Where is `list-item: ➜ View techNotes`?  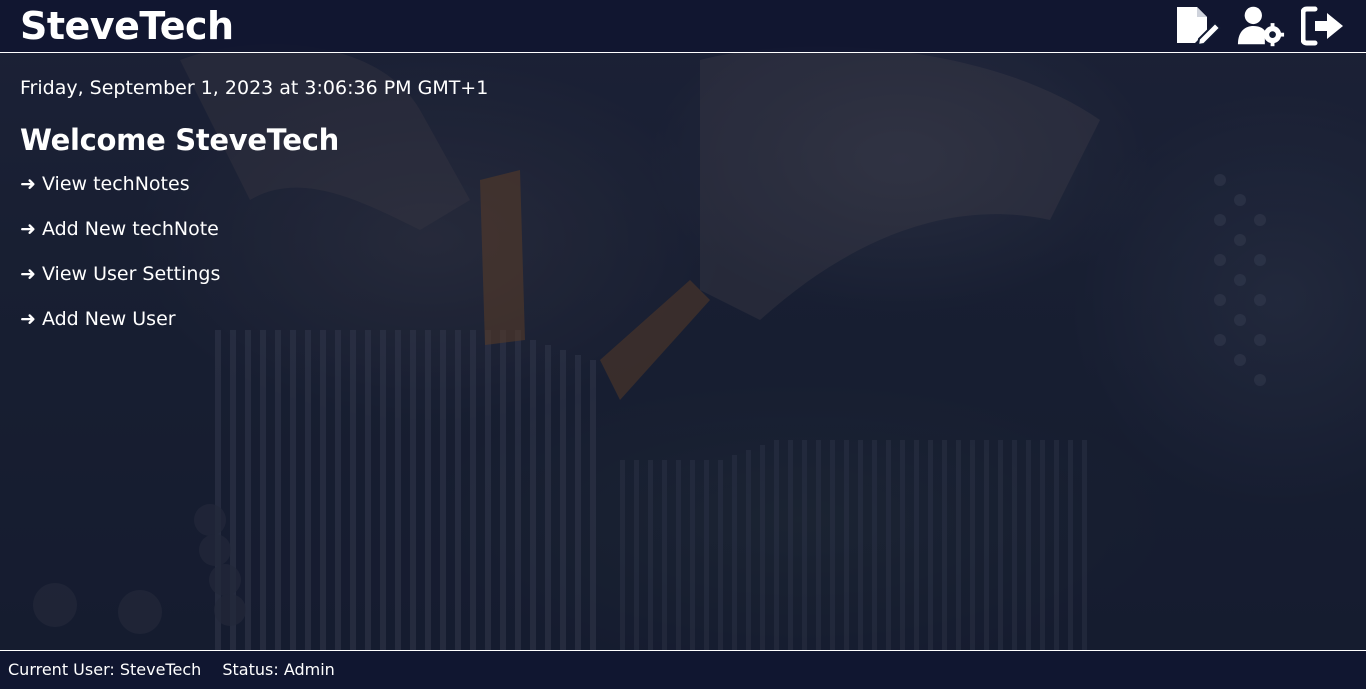
list-item: ➜ View techNotes is located at coordinates (470, 184).